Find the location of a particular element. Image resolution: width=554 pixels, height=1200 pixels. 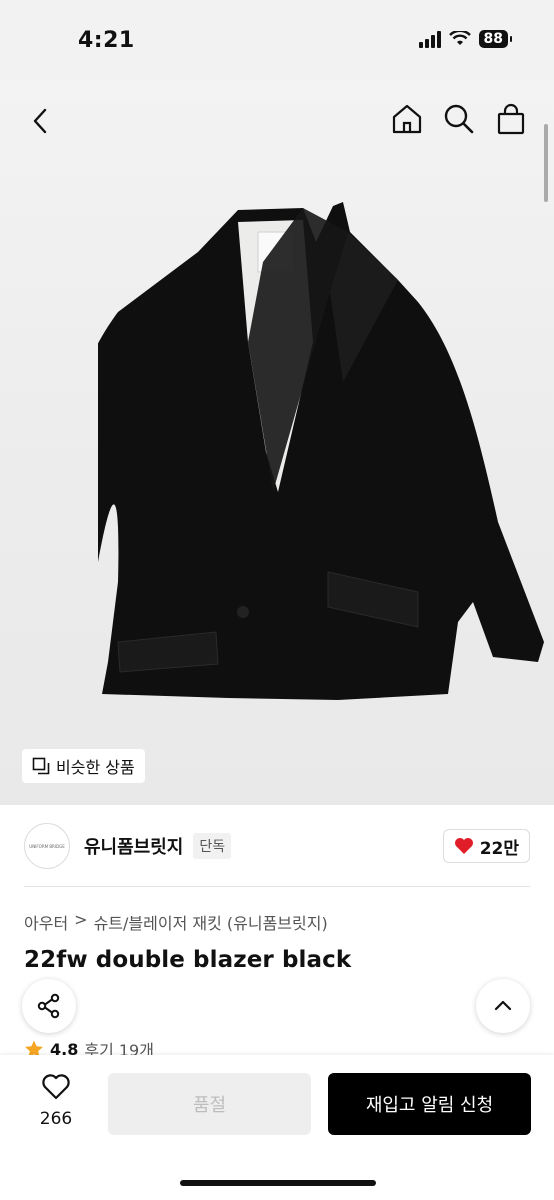

wifi-icon is located at coordinates (459, 38).